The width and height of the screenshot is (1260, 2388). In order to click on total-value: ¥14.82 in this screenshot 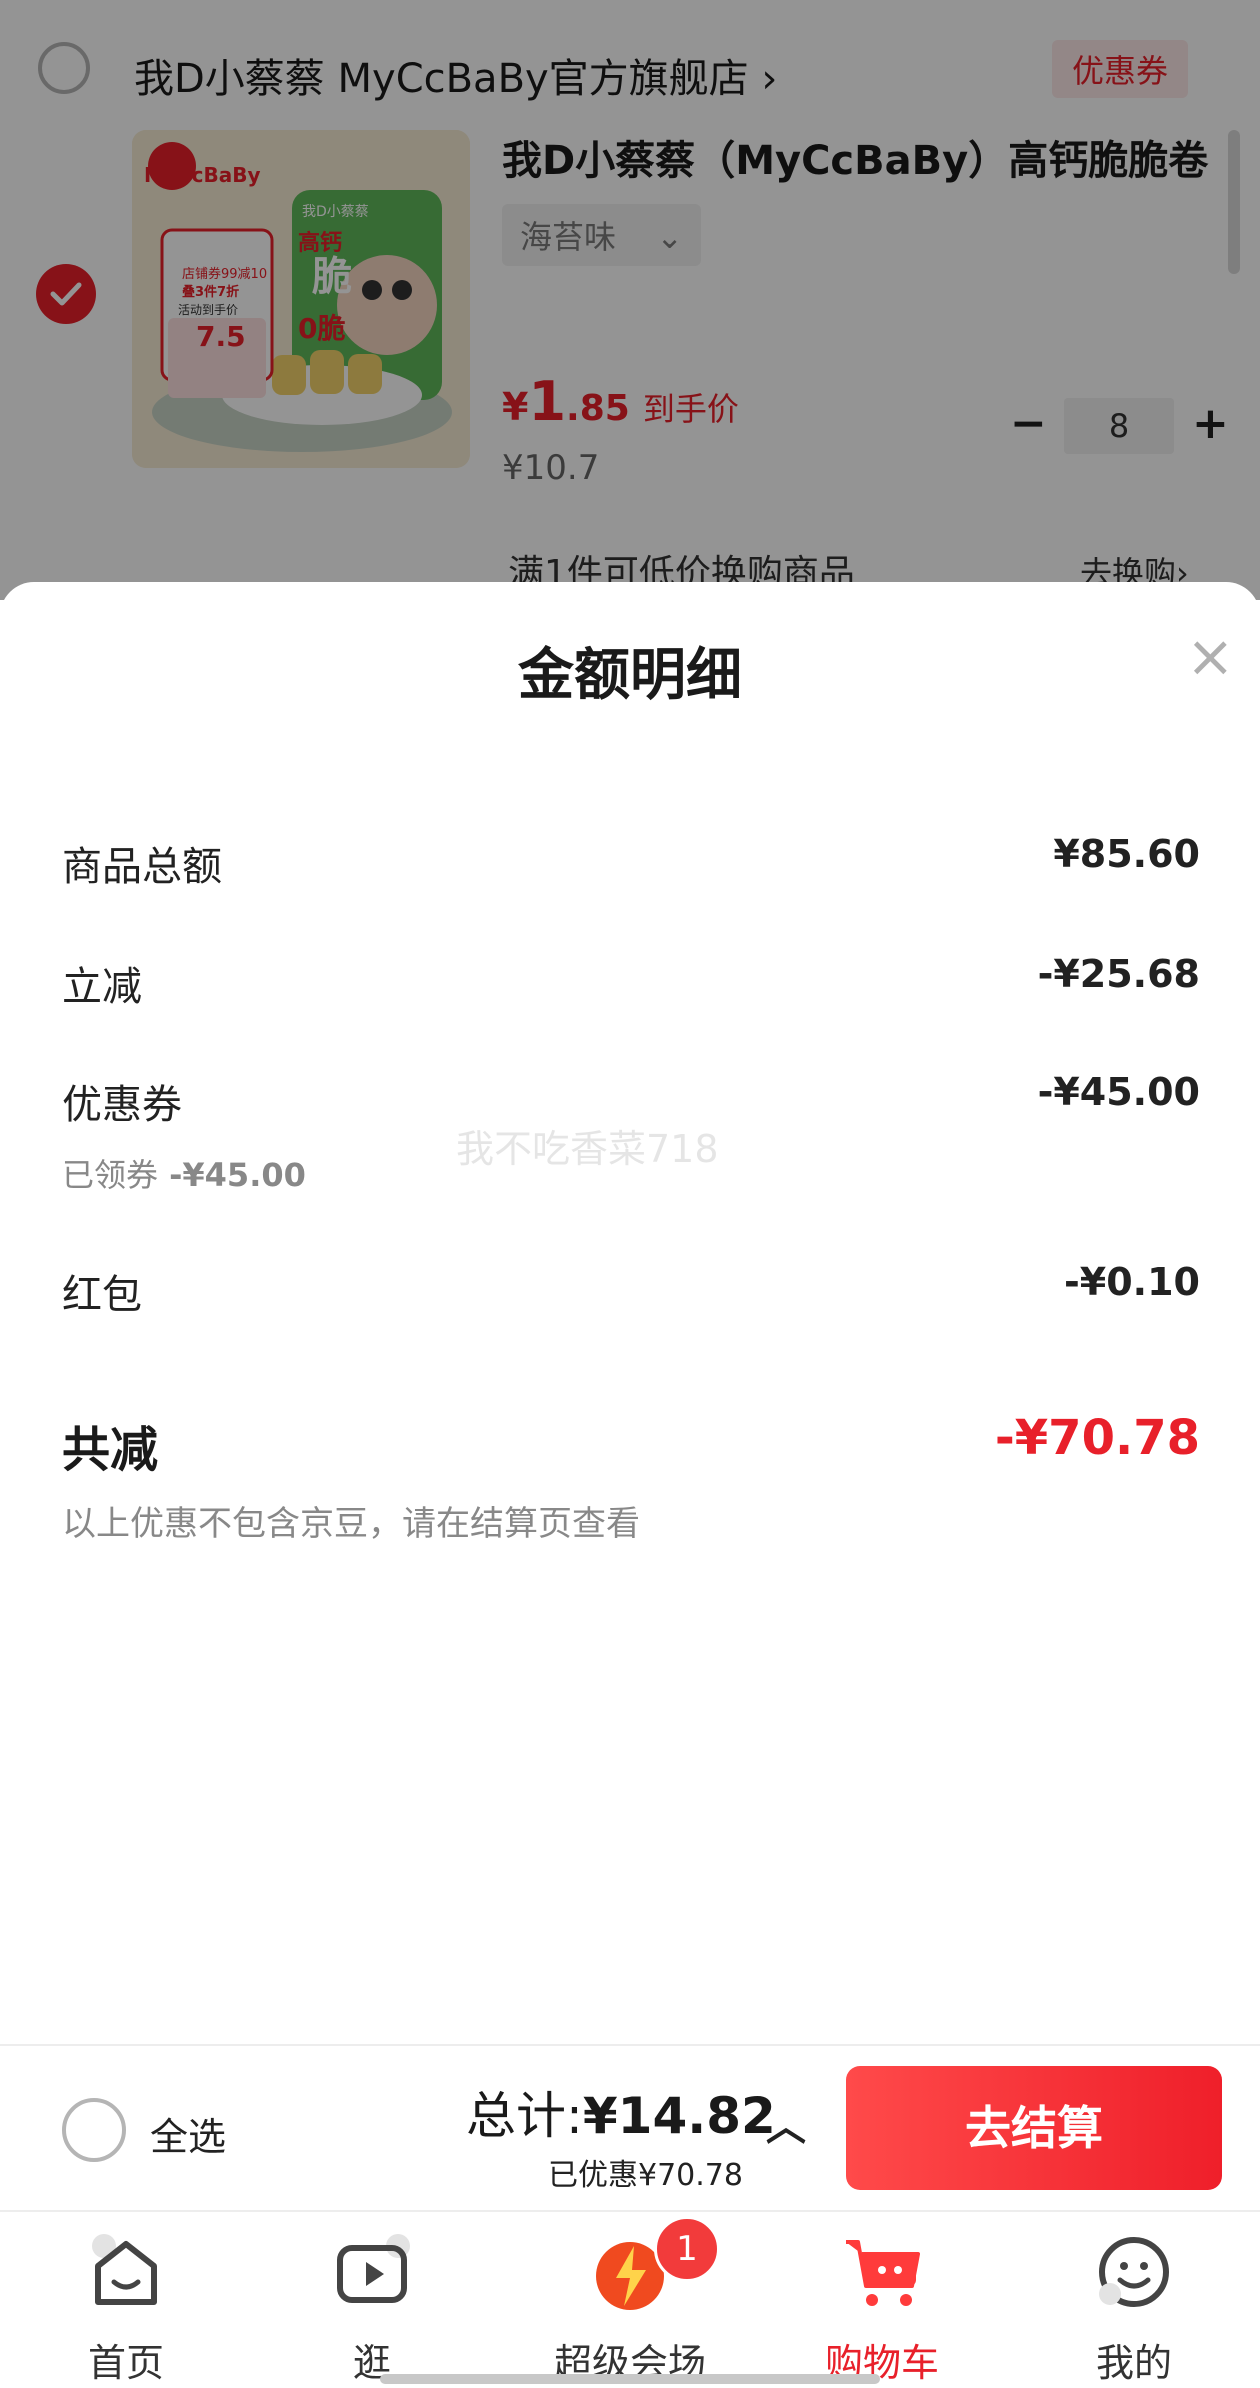, I will do `click(679, 2116)`.